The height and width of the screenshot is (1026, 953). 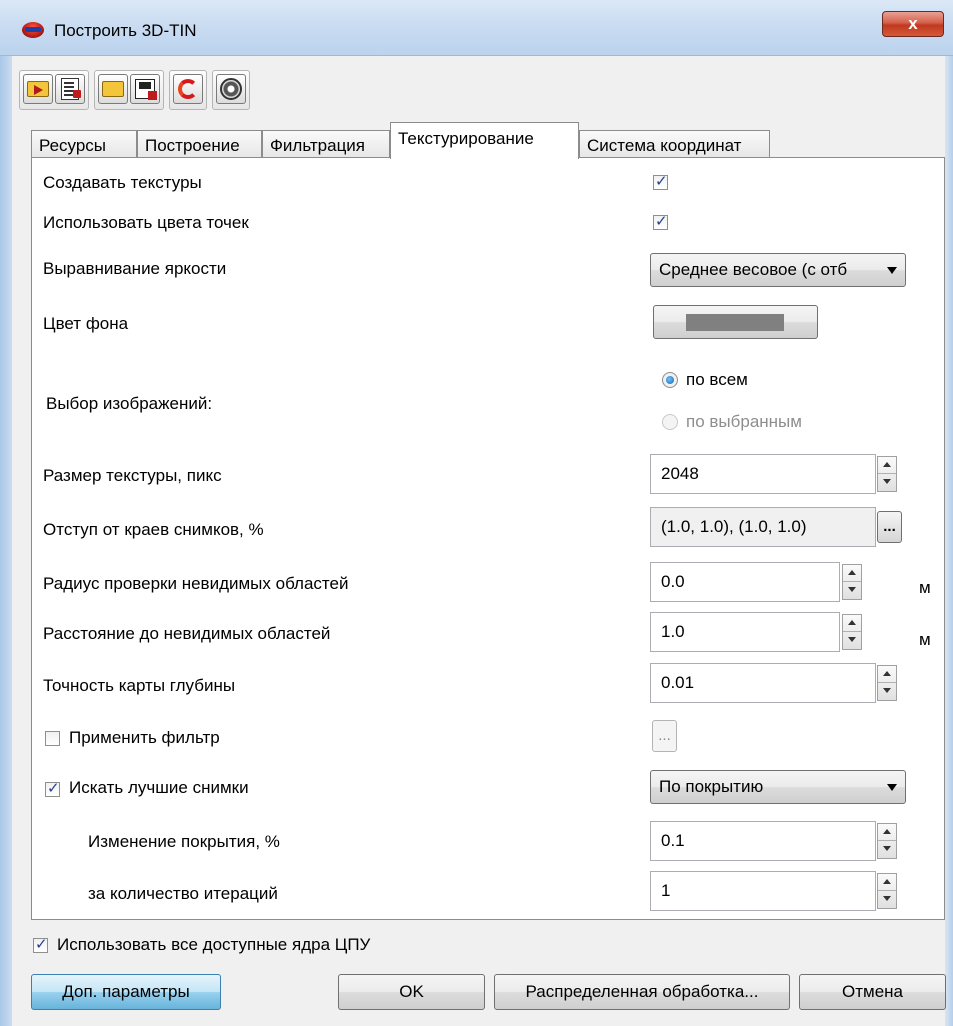 I want to click on depth-accuracy-input: 0.01, so click(x=763, y=683).